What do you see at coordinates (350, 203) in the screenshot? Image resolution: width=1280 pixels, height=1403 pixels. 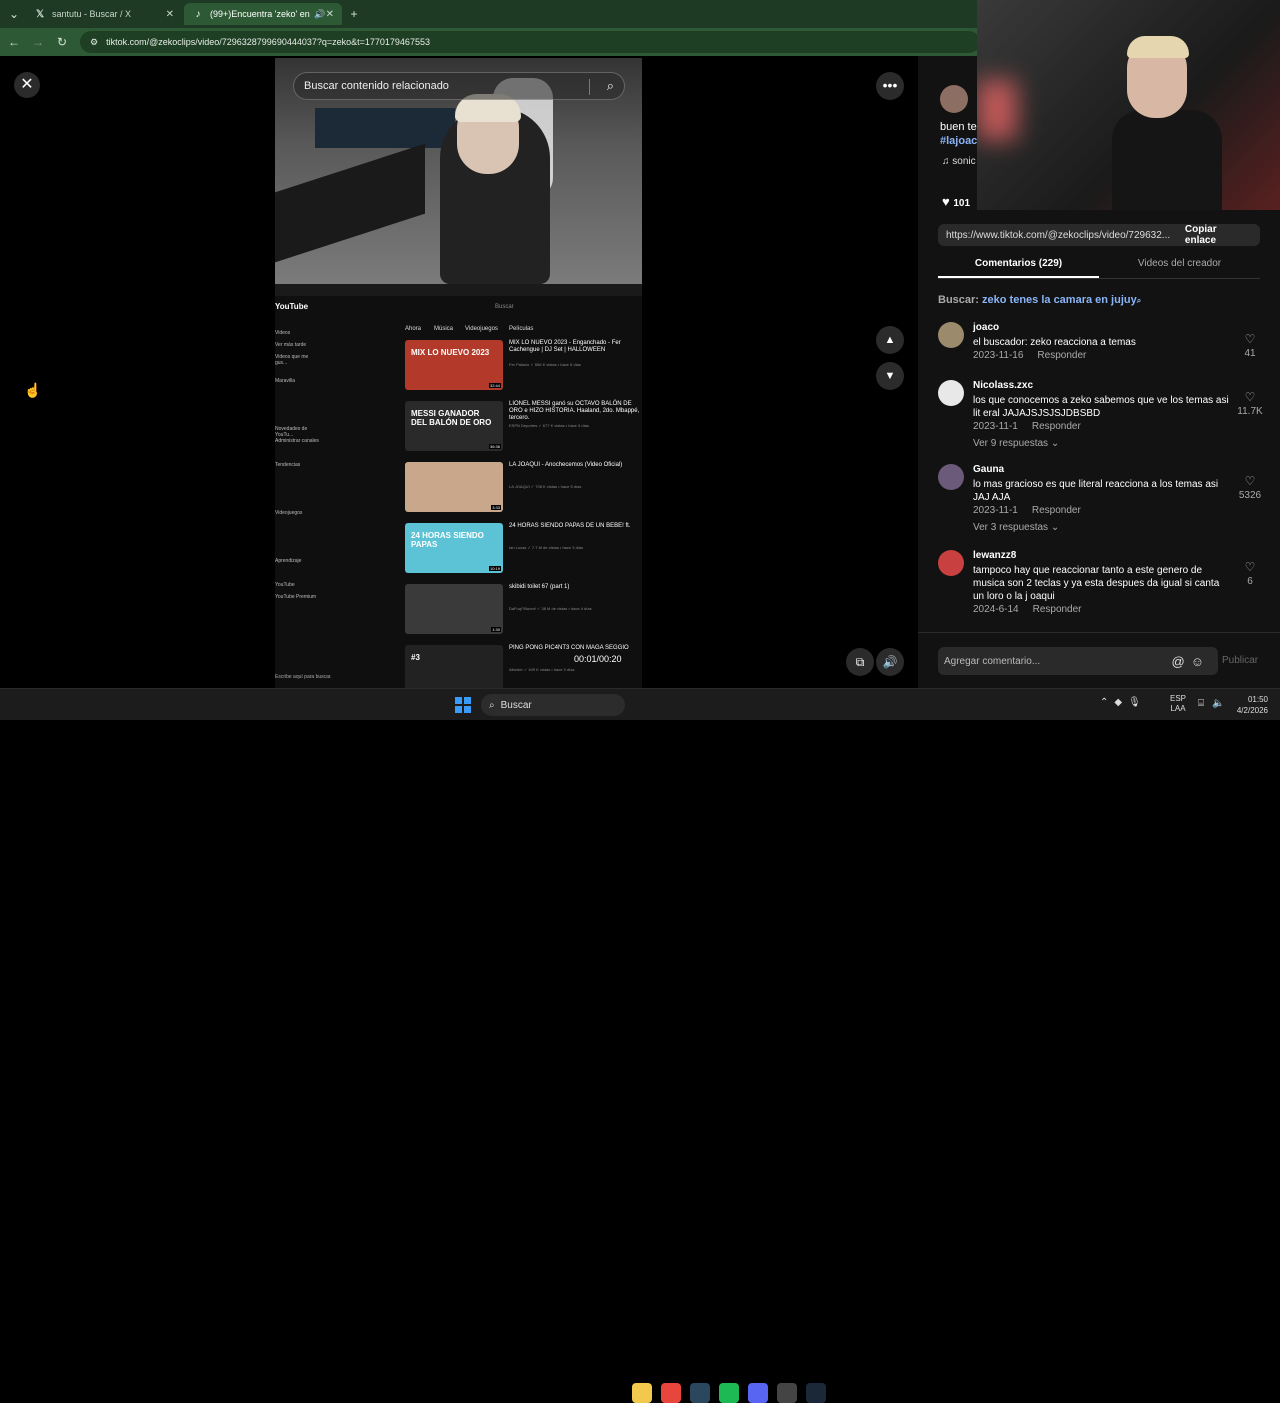 I see `legs-shape` at bounding box center [350, 203].